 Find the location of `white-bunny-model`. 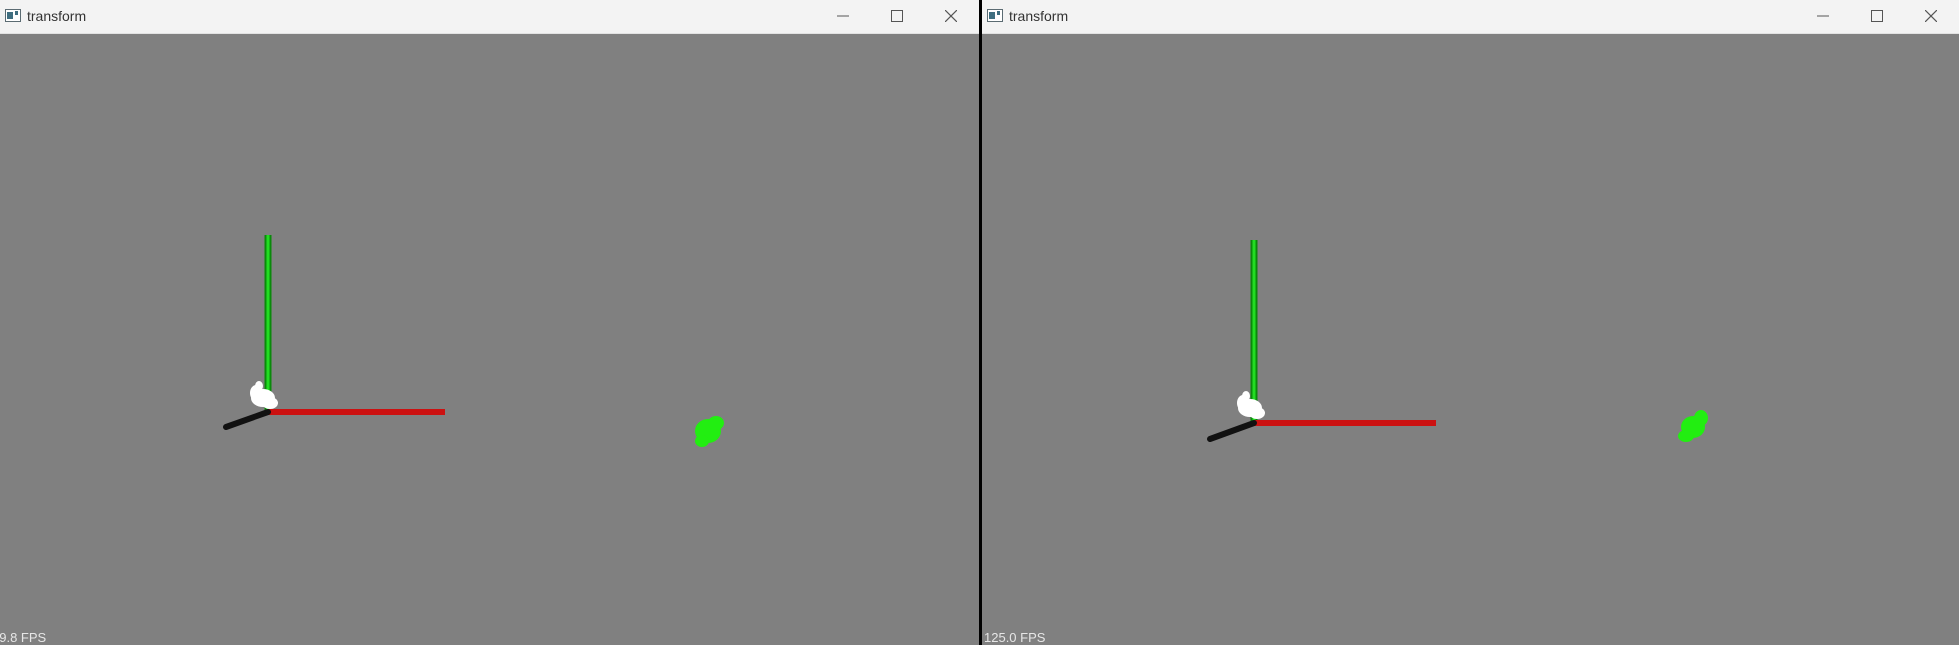

white-bunny-model is located at coordinates (264, 395).